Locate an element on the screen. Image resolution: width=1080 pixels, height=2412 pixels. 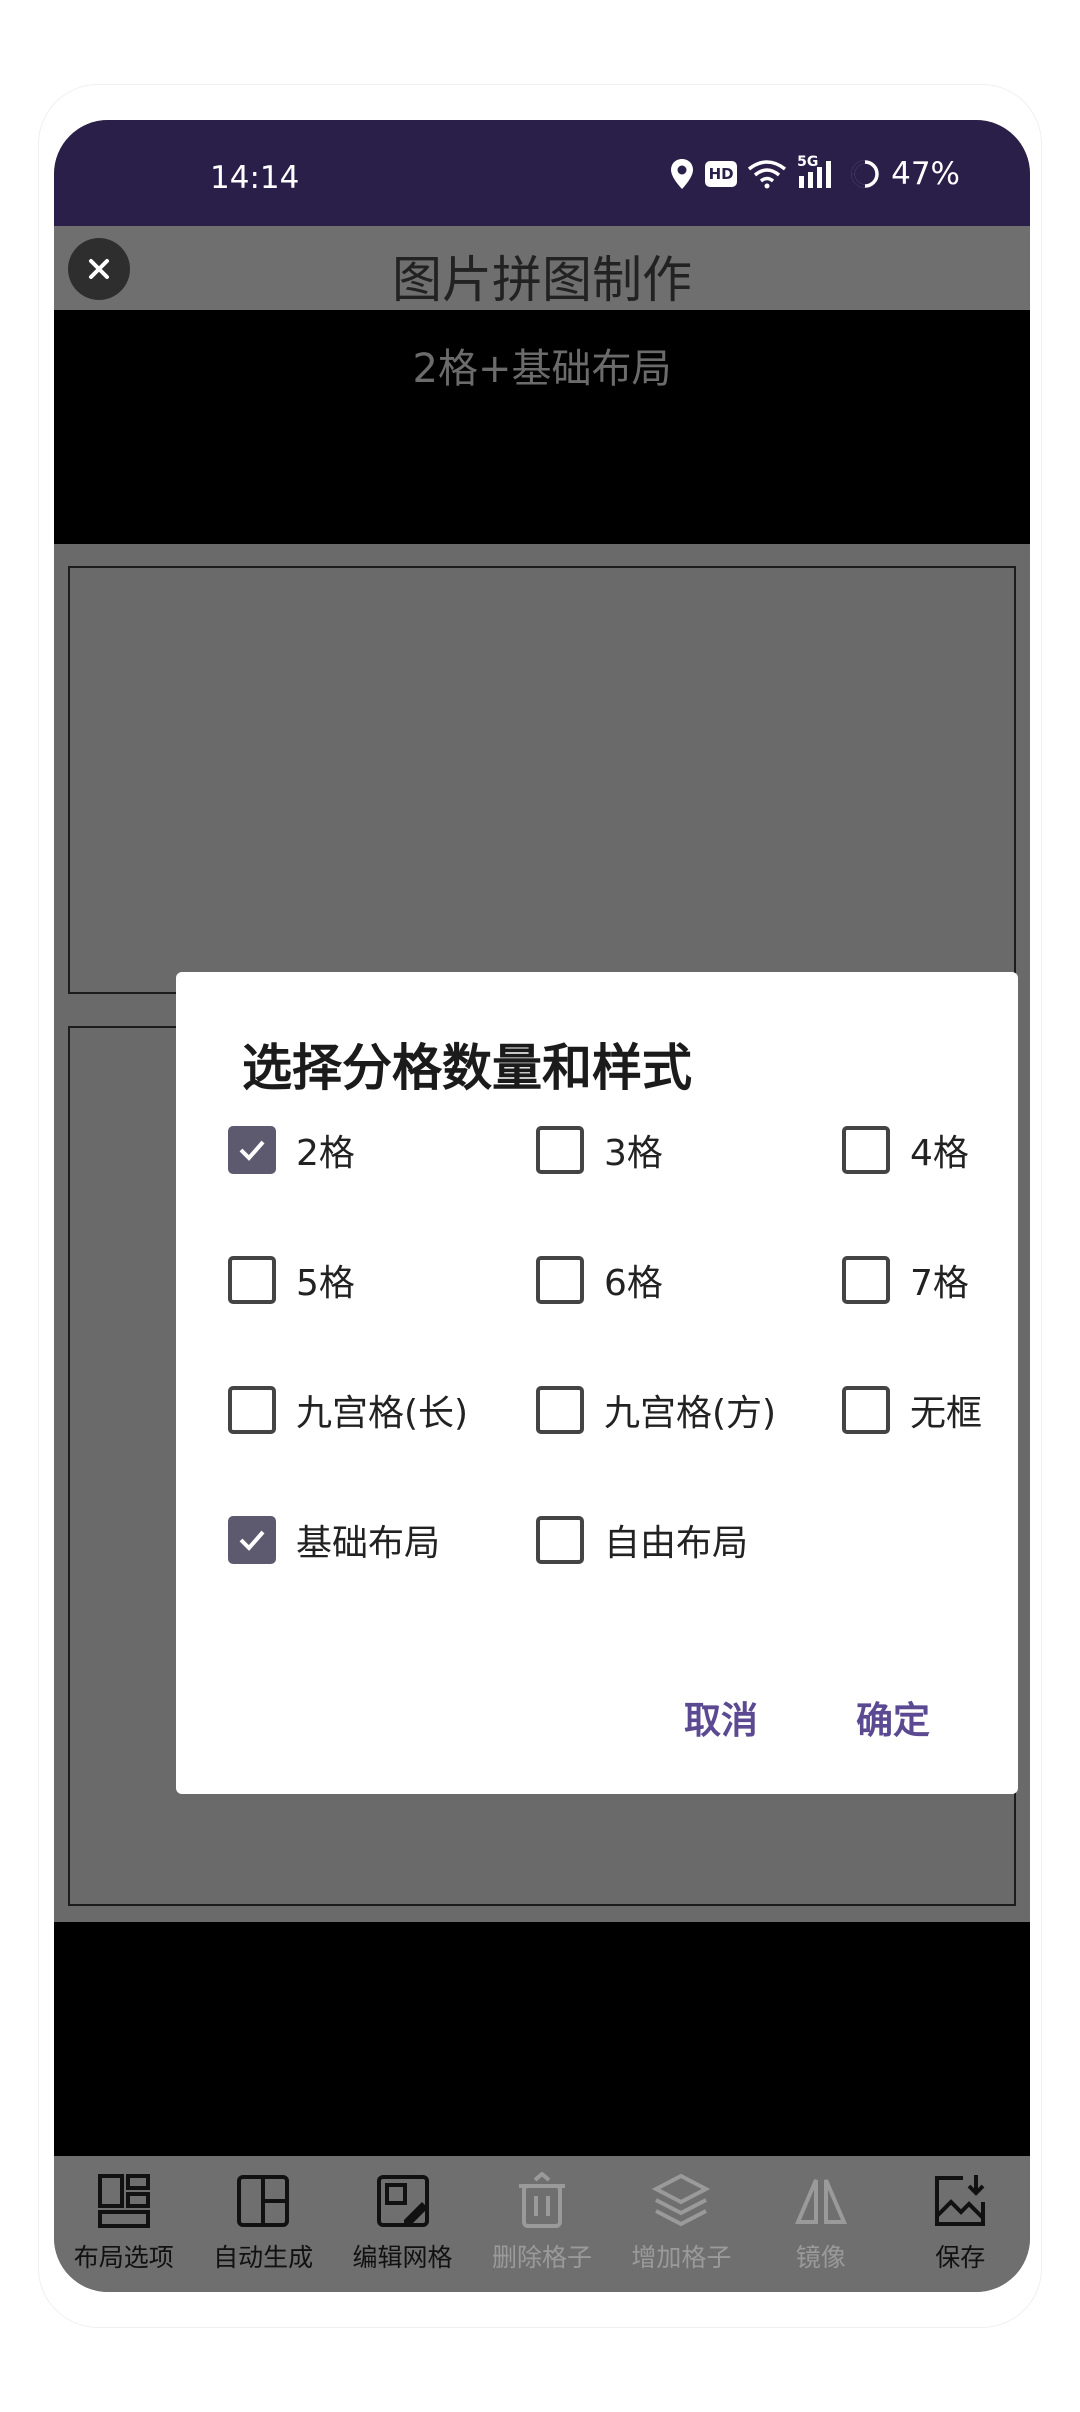
auto-generate-button: 自动生成 is located at coordinates (263, 2223).